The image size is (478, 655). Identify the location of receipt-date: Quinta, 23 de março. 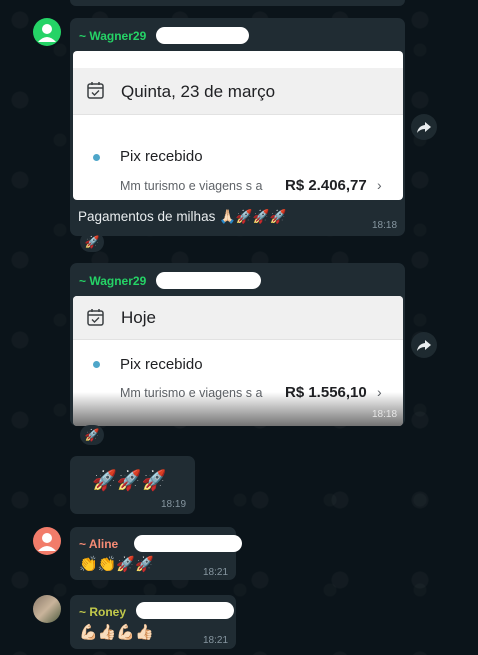
(198, 91).